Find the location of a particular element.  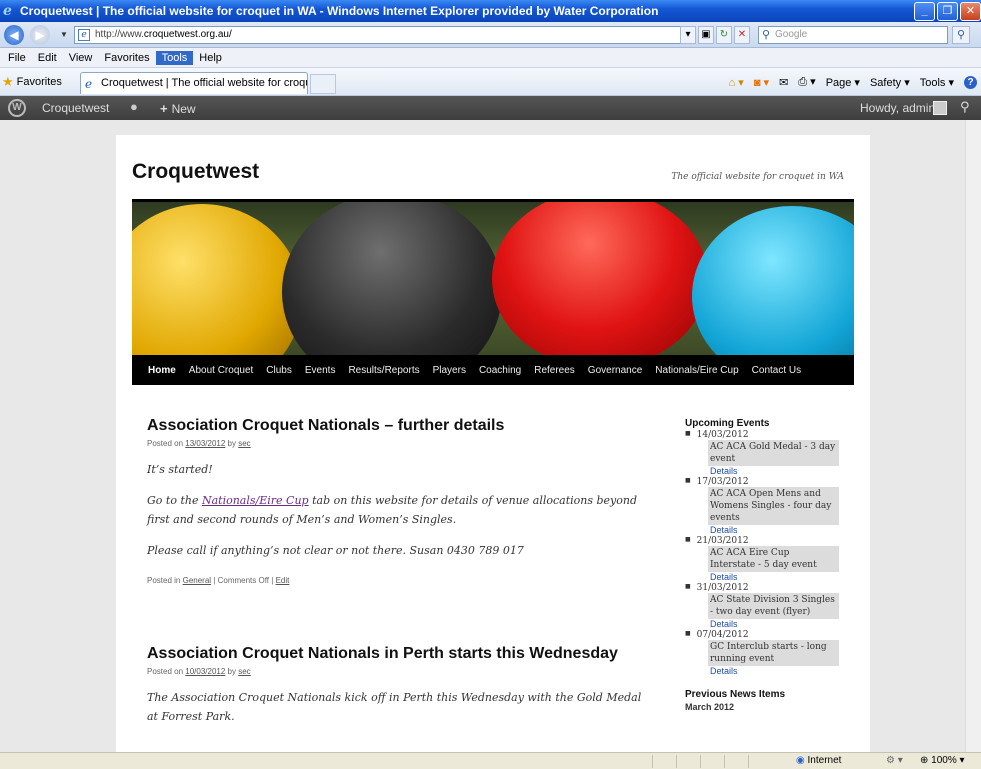

minimize-button: _ is located at coordinates (924, 11).